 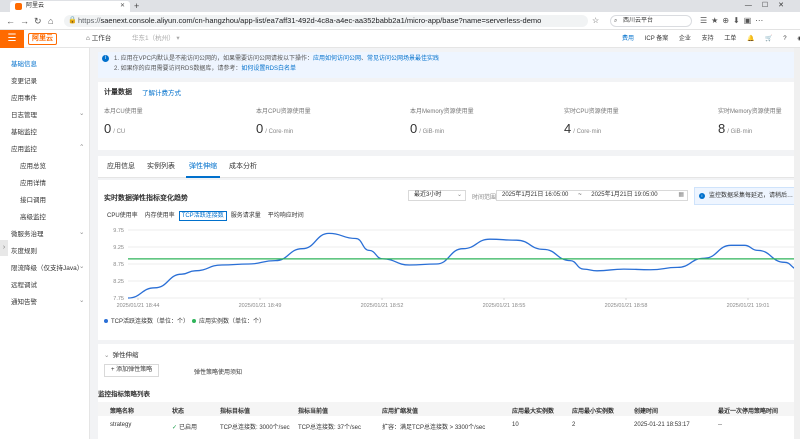 I want to click on sidebar-item-alerts: 通知告警 ⌄, so click(x=47, y=301).